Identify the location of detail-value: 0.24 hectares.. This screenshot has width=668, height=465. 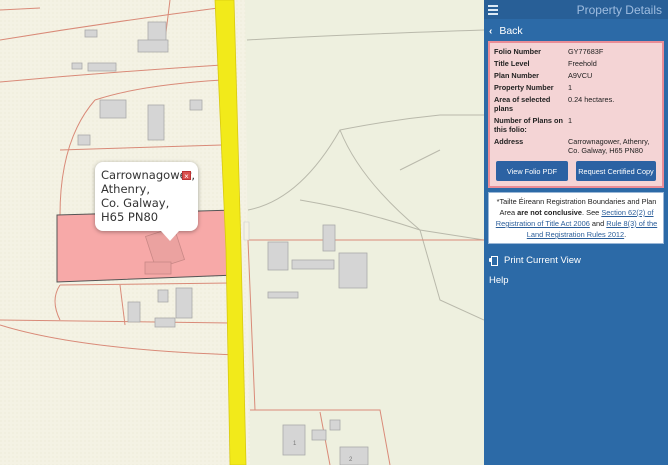
(591, 99).